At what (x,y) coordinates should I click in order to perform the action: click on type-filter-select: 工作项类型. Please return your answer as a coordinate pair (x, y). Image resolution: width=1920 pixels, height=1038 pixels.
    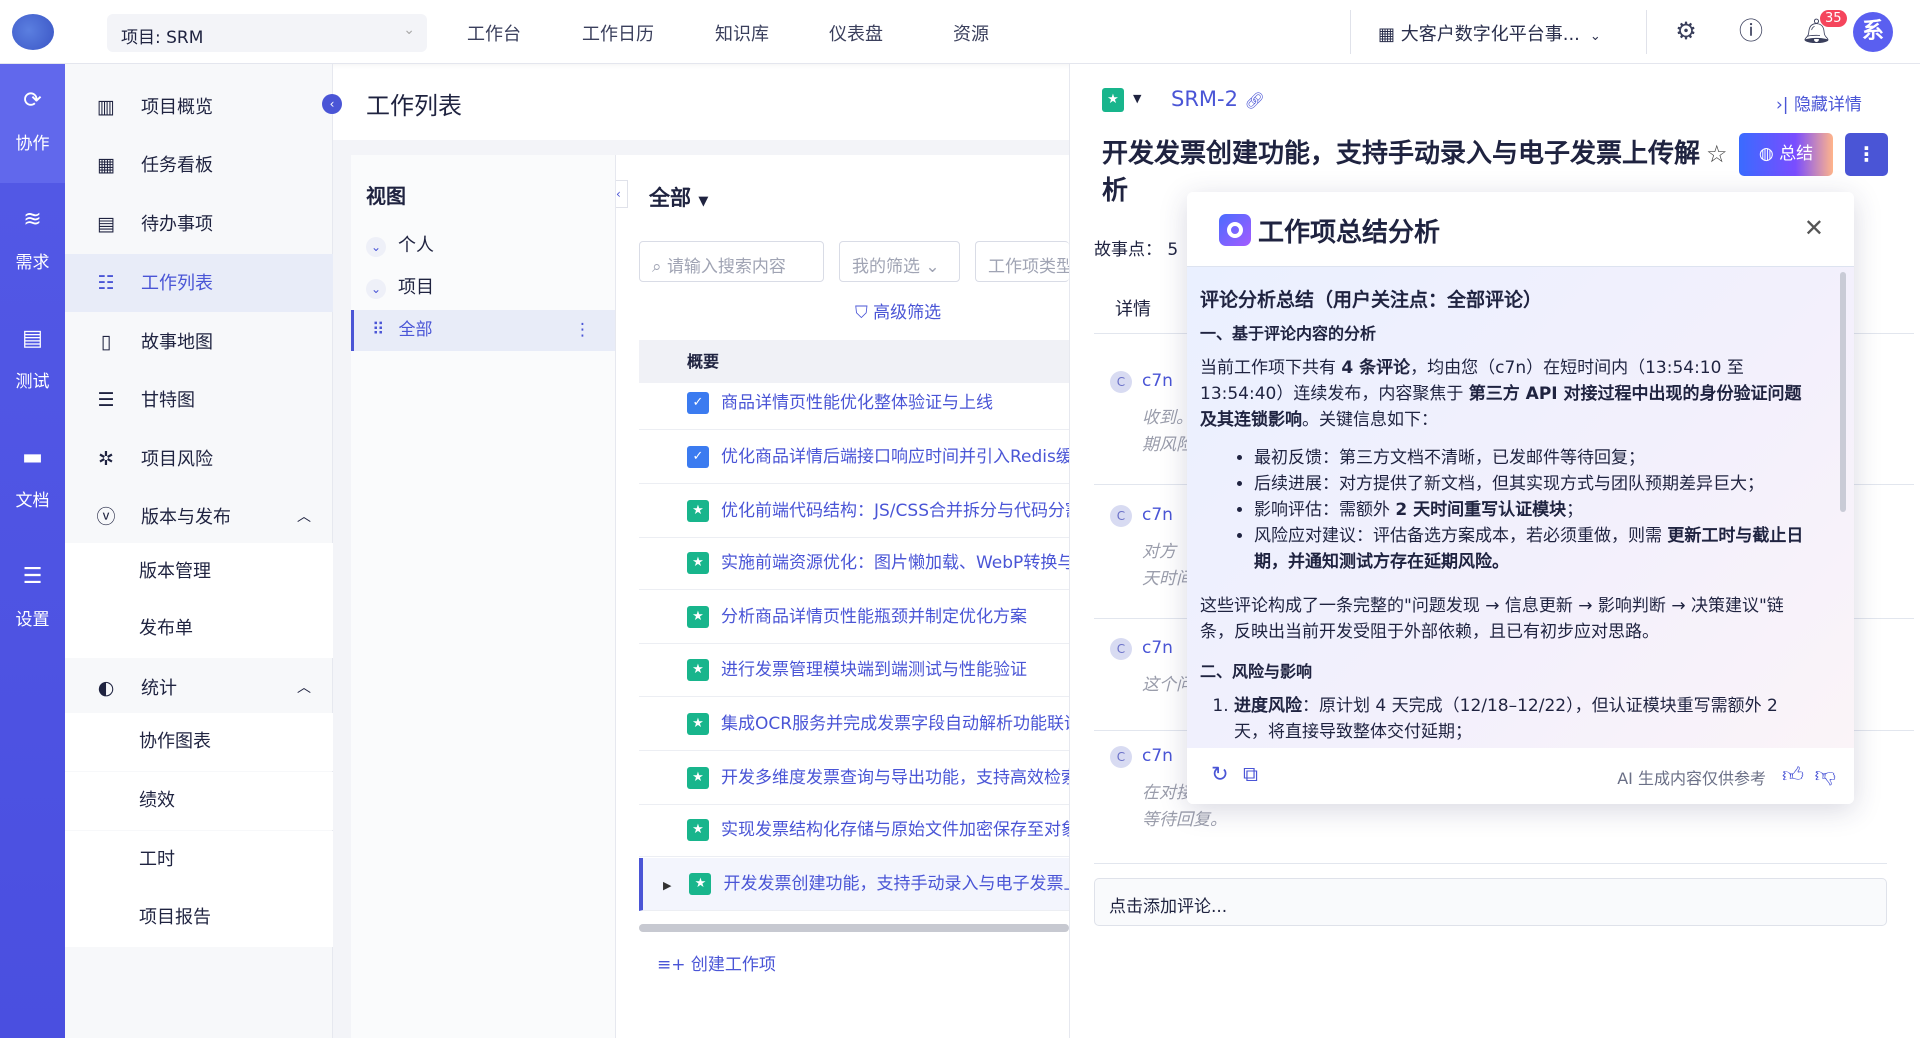
    Looking at the image, I should click on (1022, 261).